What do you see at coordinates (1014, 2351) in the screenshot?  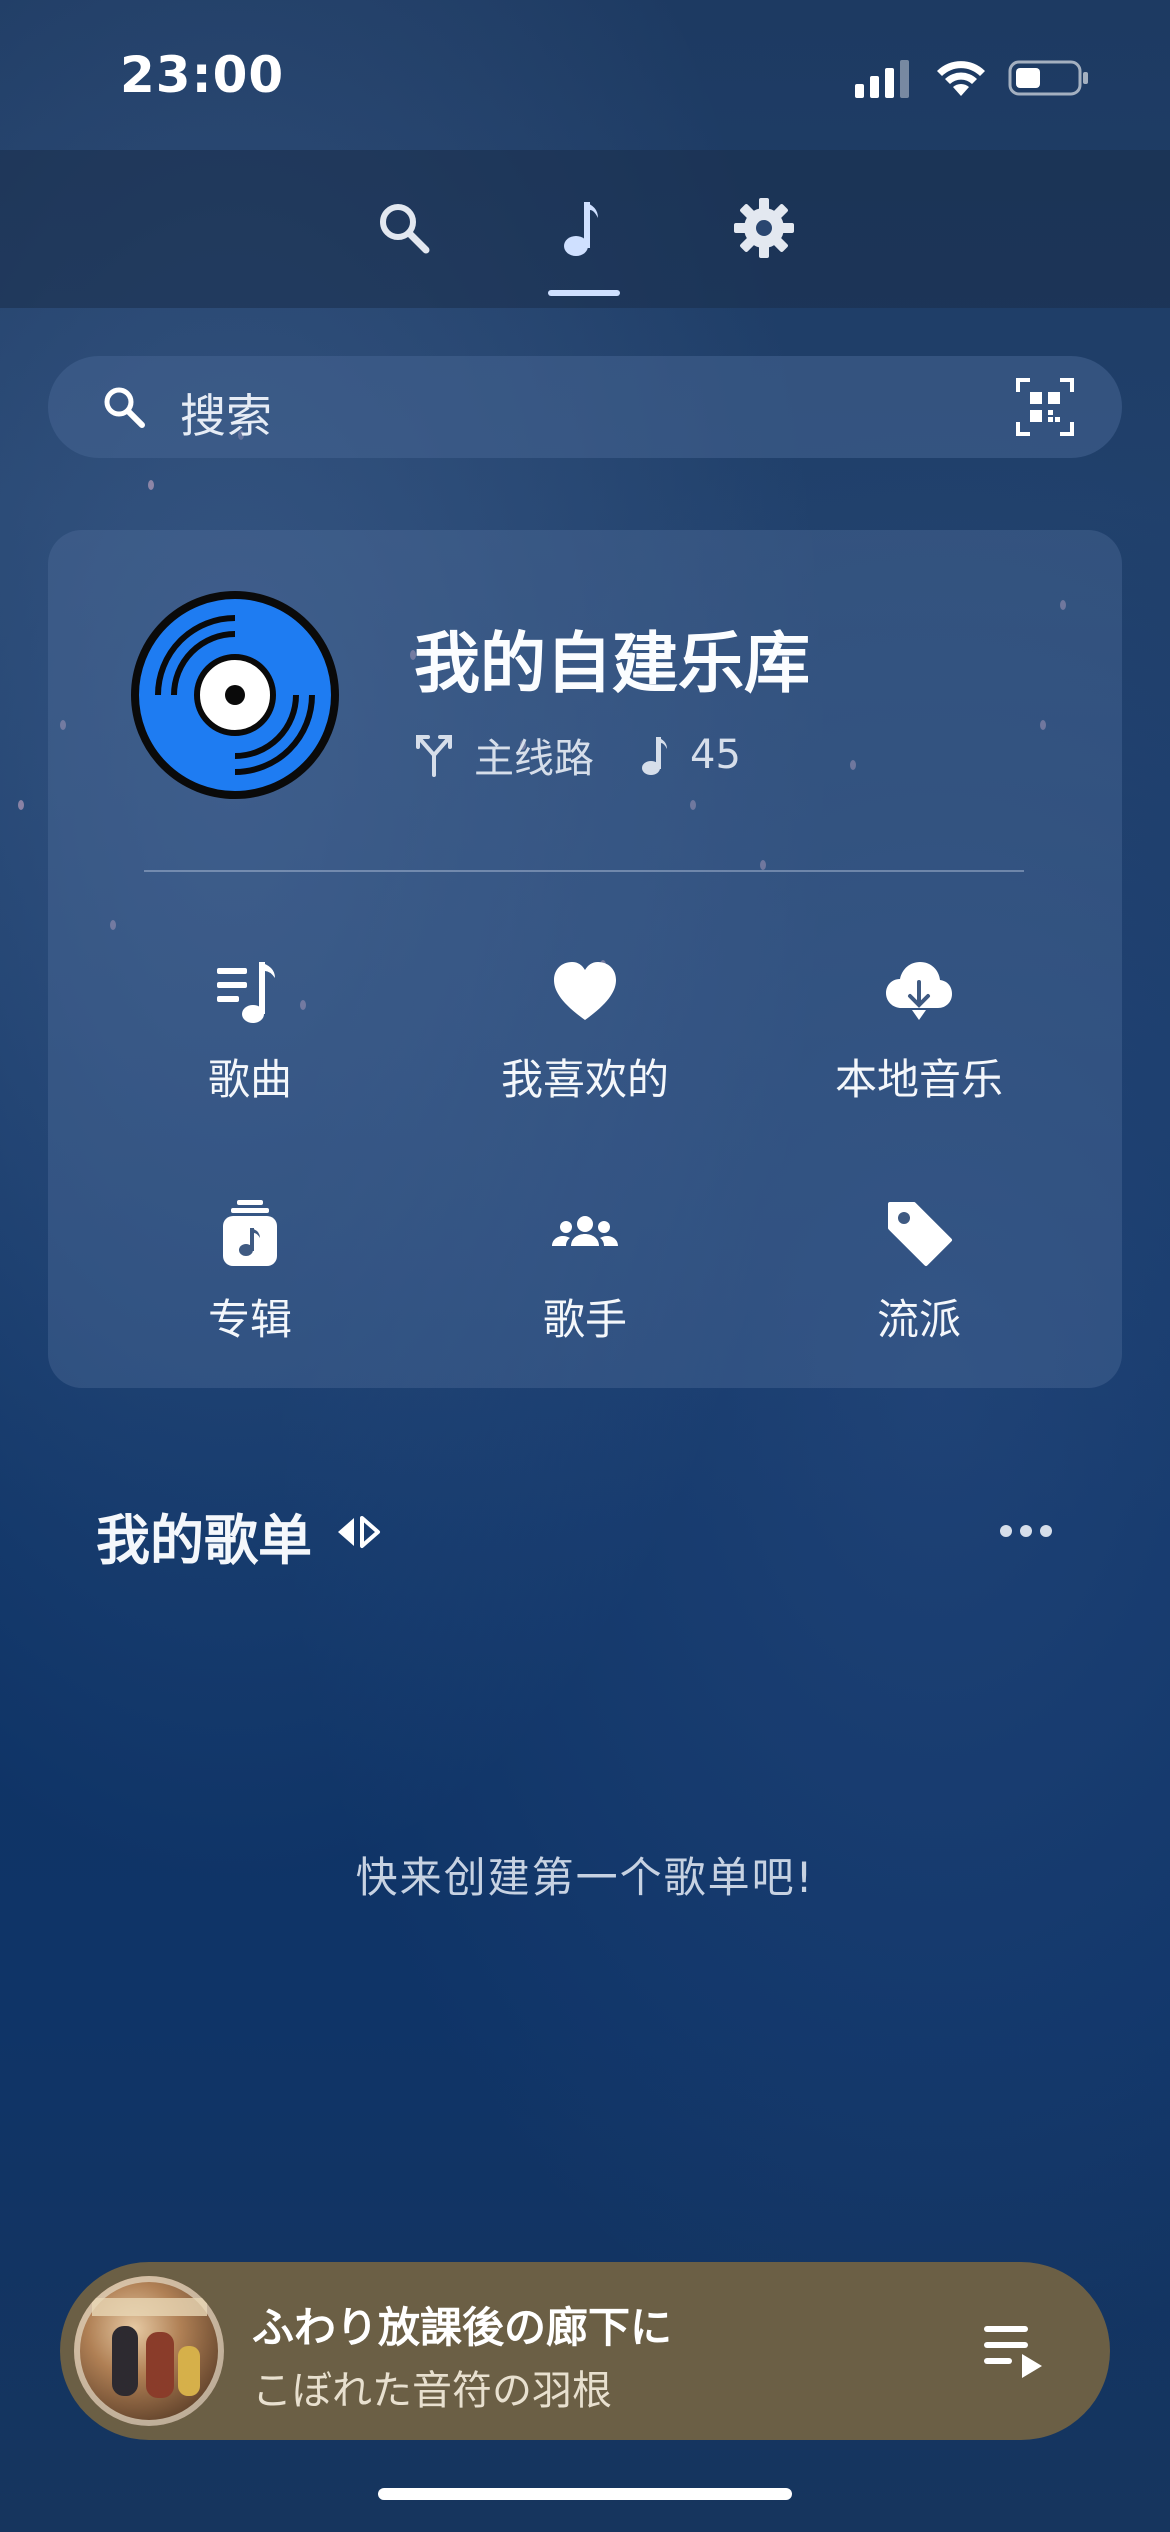 I see `playlist-queue-icon` at bounding box center [1014, 2351].